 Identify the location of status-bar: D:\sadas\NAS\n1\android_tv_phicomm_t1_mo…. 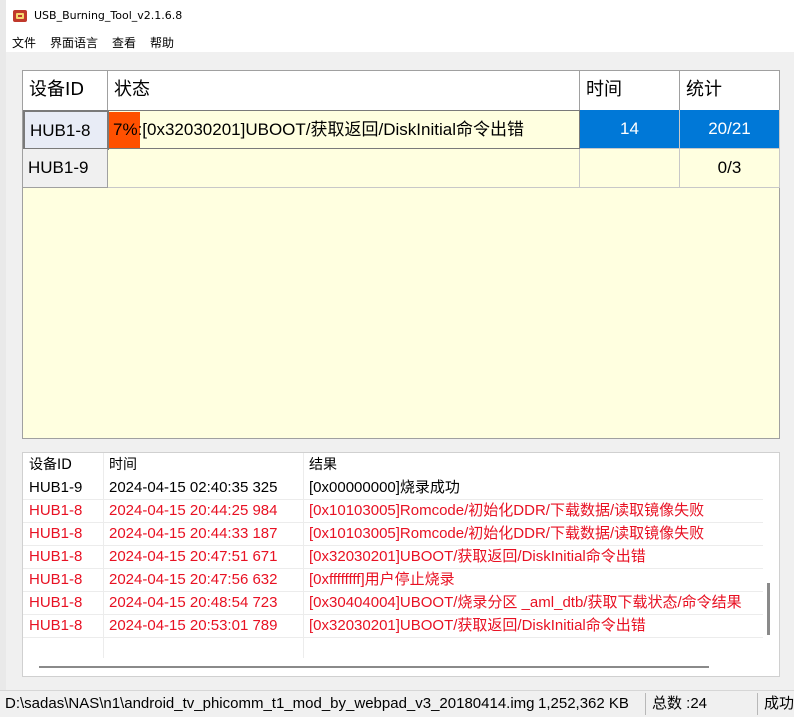
(397, 703).